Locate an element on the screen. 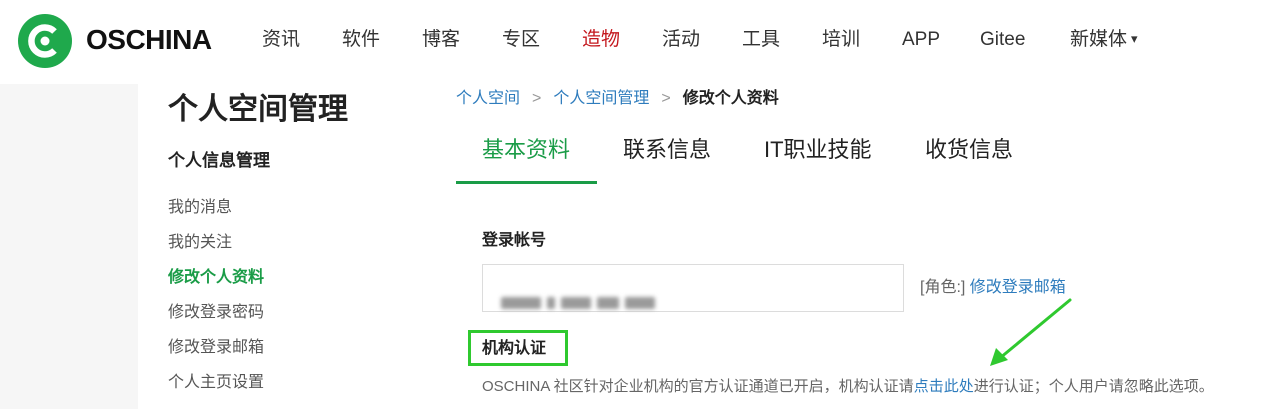 The image size is (1280, 409). nav-item-training: 培训 is located at coordinates (841, 40).